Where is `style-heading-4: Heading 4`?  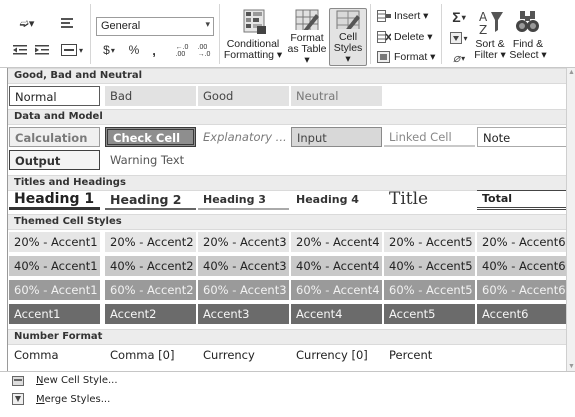 style-heading-4: Heading 4 is located at coordinates (336, 200).